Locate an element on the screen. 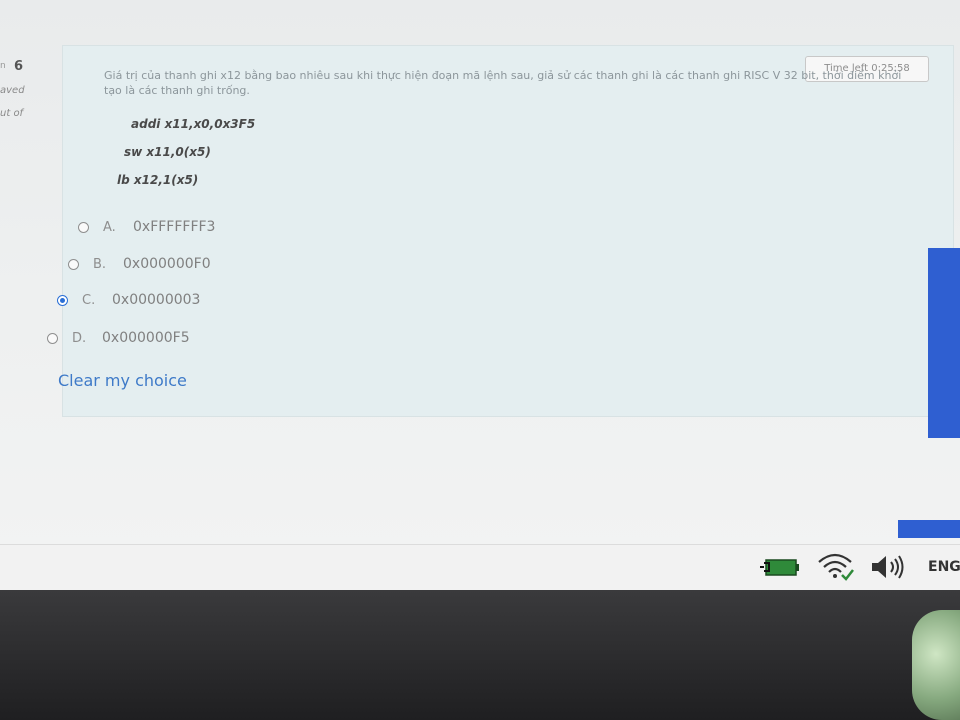 This screenshot has width=960, height=720. option-a-letter: A. is located at coordinates (109, 227).